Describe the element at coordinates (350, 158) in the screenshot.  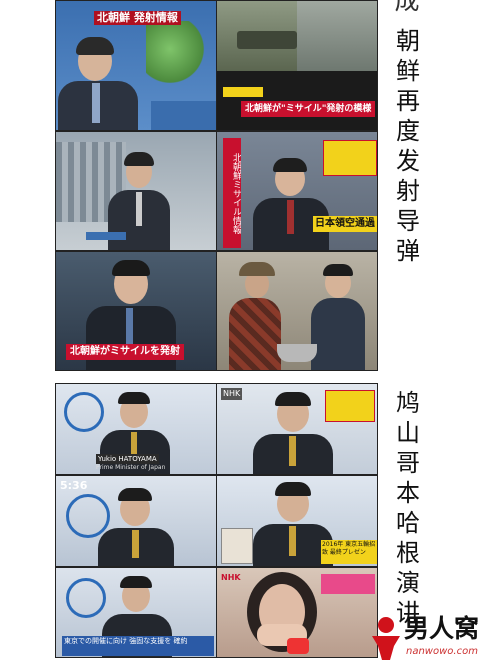
I see `news-board` at that location.